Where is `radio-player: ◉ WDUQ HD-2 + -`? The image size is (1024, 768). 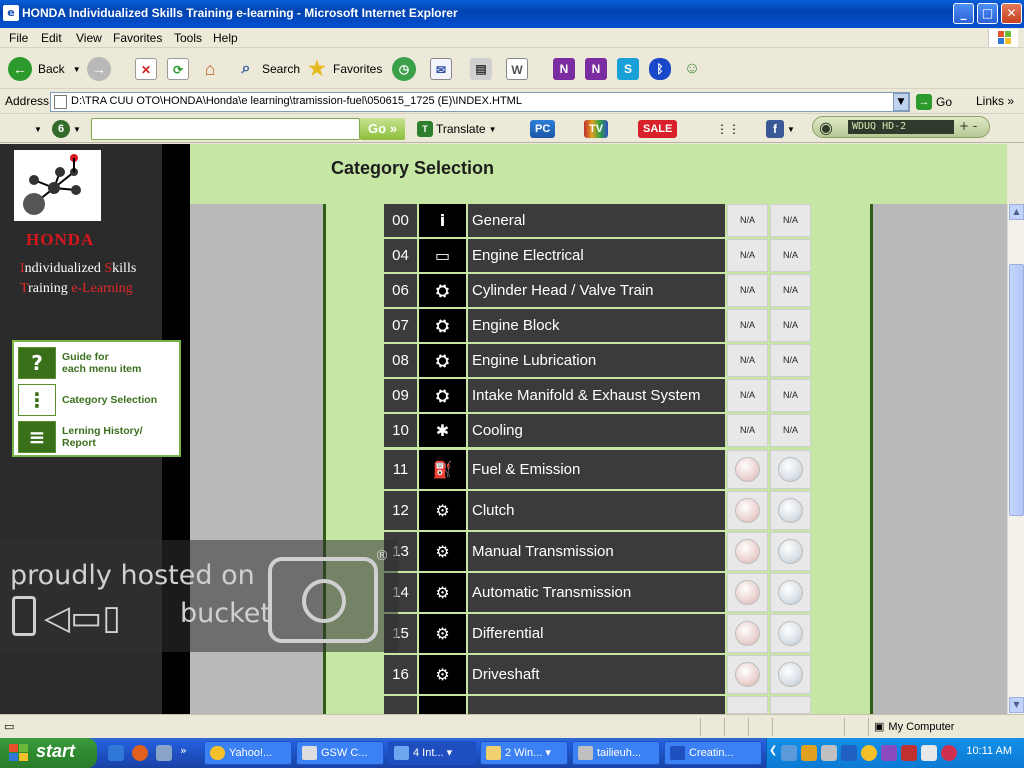 radio-player: ◉ WDUQ HD-2 + - is located at coordinates (901, 127).